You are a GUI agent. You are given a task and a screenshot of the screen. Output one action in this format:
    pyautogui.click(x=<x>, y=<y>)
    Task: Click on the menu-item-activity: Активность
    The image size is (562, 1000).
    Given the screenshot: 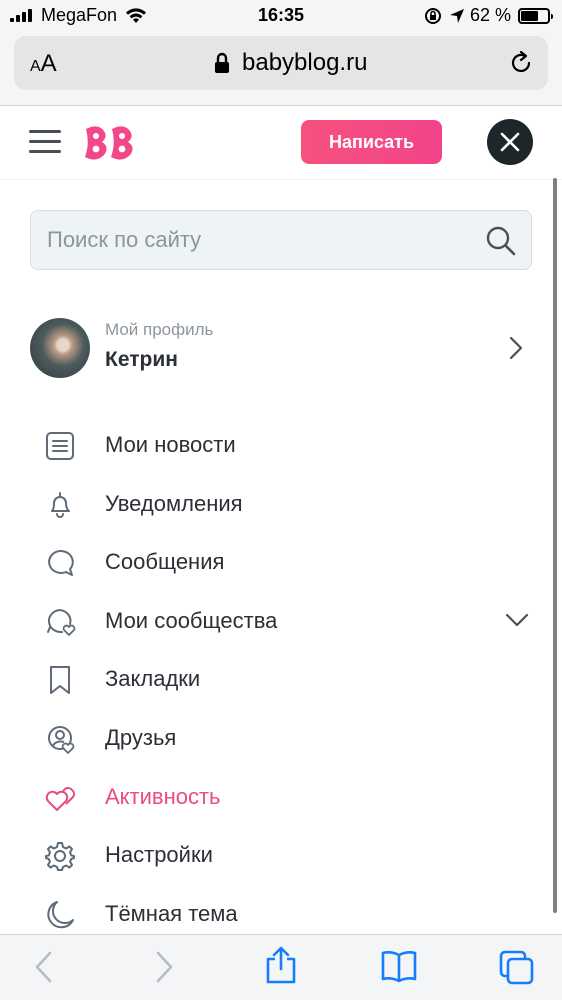 What is the action you would take?
    pyautogui.click(x=281, y=797)
    